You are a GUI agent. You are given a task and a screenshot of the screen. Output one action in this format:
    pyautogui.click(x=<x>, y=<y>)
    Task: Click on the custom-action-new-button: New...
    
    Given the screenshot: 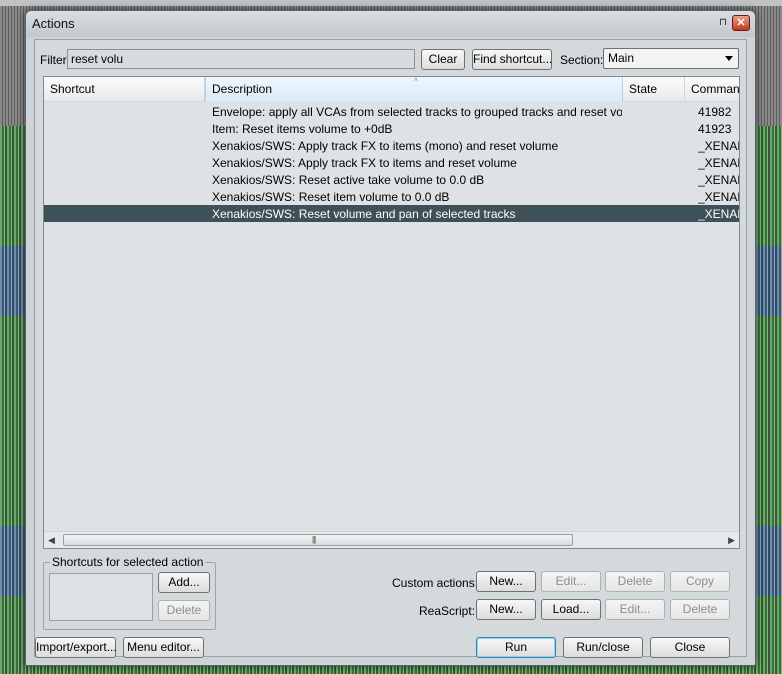 What is the action you would take?
    pyautogui.click(x=506, y=581)
    